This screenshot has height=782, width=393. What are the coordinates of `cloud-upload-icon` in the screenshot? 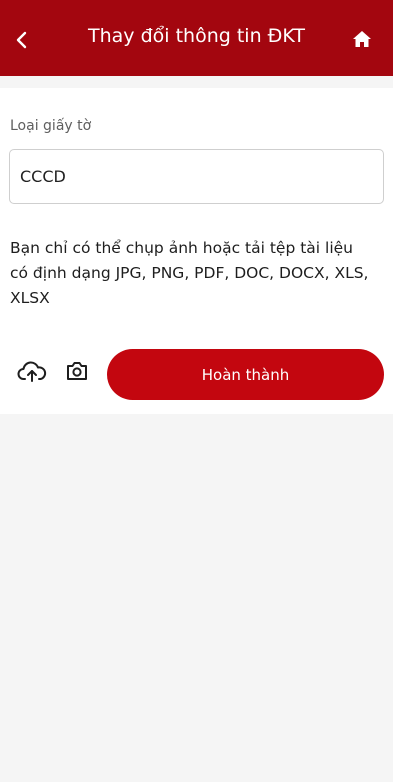 It's located at (32, 371).